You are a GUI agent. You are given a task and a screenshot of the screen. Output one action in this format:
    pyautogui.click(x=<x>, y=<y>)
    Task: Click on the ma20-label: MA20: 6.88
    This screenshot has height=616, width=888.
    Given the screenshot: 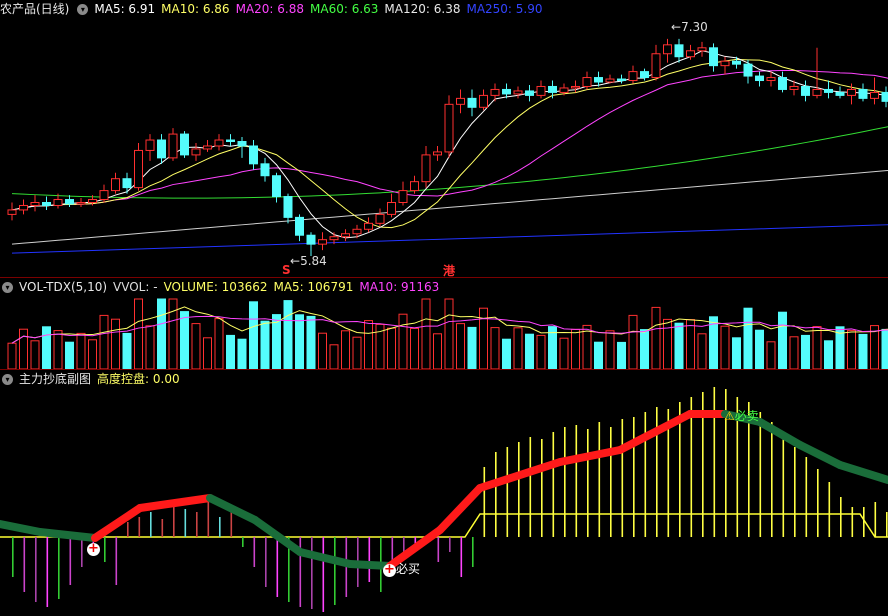 What is the action you would take?
    pyautogui.click(x=269, y=9)
    